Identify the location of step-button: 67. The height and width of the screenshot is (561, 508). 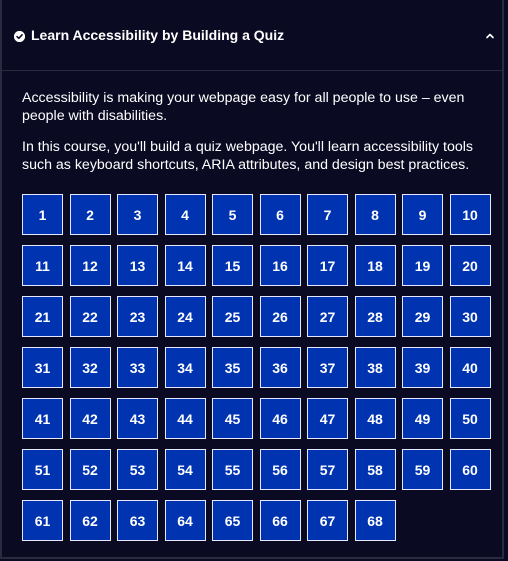
(327, 520).